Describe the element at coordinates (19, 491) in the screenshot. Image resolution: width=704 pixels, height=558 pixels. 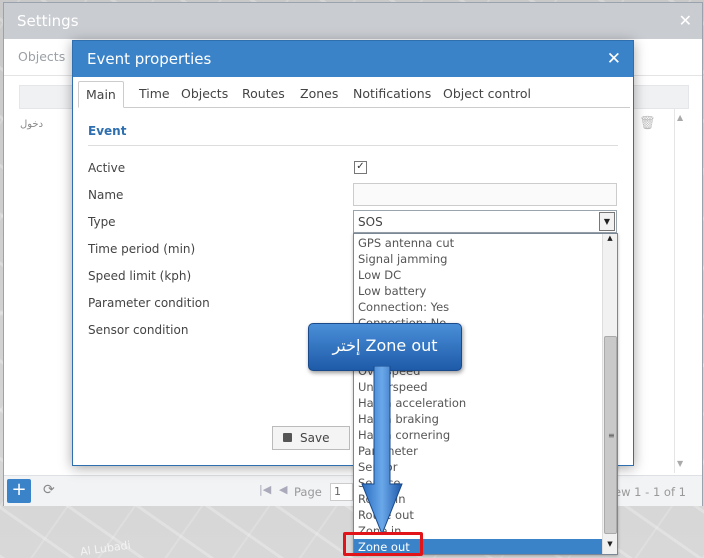
I see `add-button: +` at that location.